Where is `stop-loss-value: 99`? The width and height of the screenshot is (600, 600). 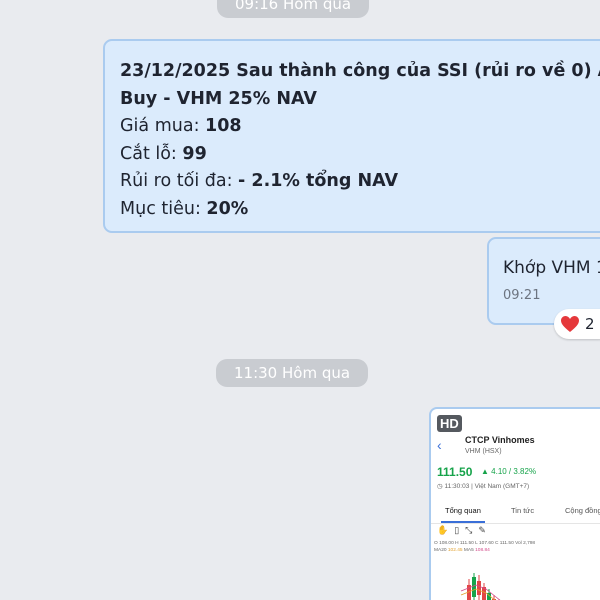 stop-loss-value: 99 is located at coordinates (194, 153).